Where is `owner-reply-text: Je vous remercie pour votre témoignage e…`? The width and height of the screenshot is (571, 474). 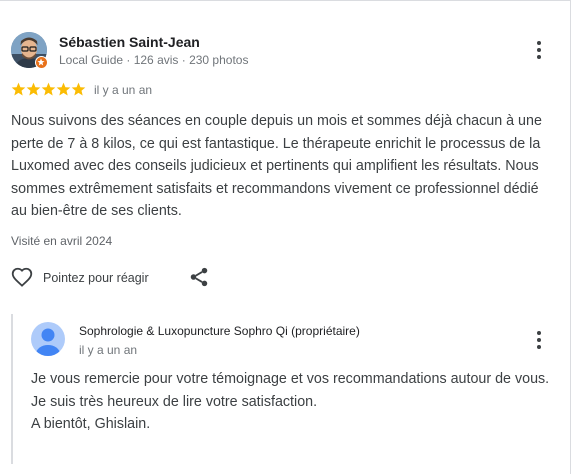
owner-reply-text: Je vous remercie pour votre témoignage e… is located at coordinates (291, 402).